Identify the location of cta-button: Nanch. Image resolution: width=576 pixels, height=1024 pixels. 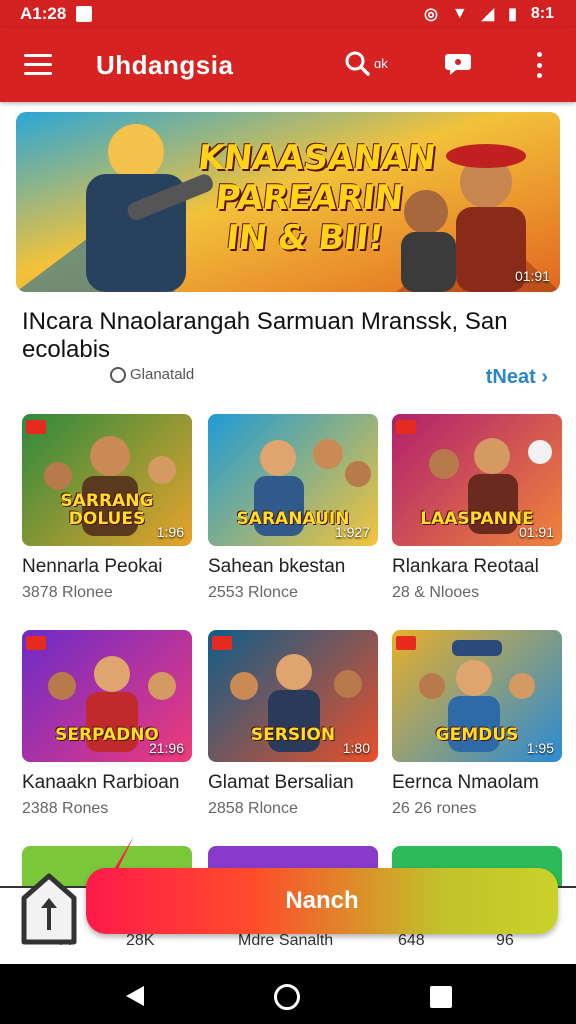
(322, 901).